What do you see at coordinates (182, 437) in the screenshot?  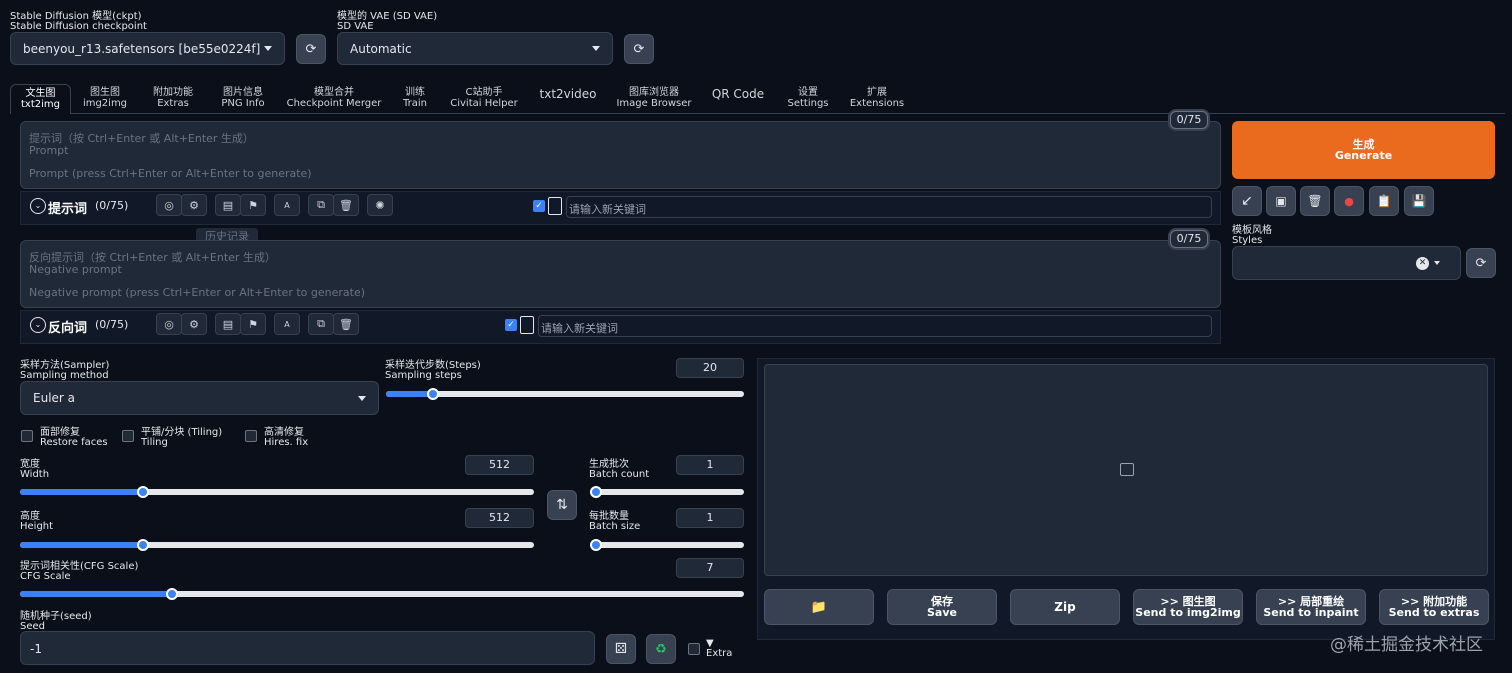 I see `tiling-label: 平铺/分块 (Tiling) Tiling` at bounding box center [182, 437].